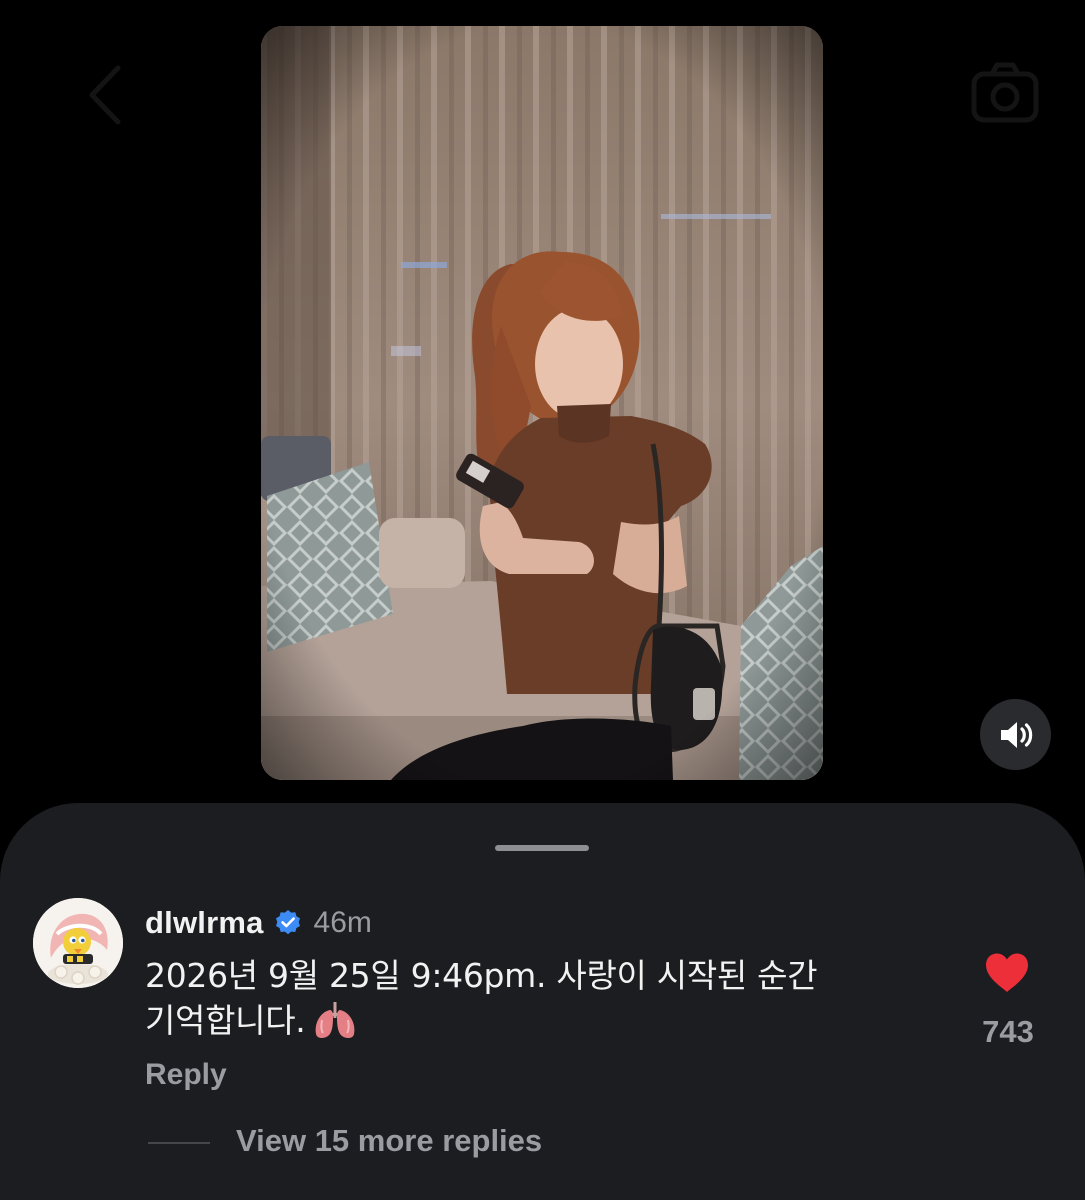  Describe the element at coordinates (481, 975) in the screenshot. I see `comment-text-line-1: 2026년 9월 25일 9:46pm. 사랑이 시작된 순간` at that location.